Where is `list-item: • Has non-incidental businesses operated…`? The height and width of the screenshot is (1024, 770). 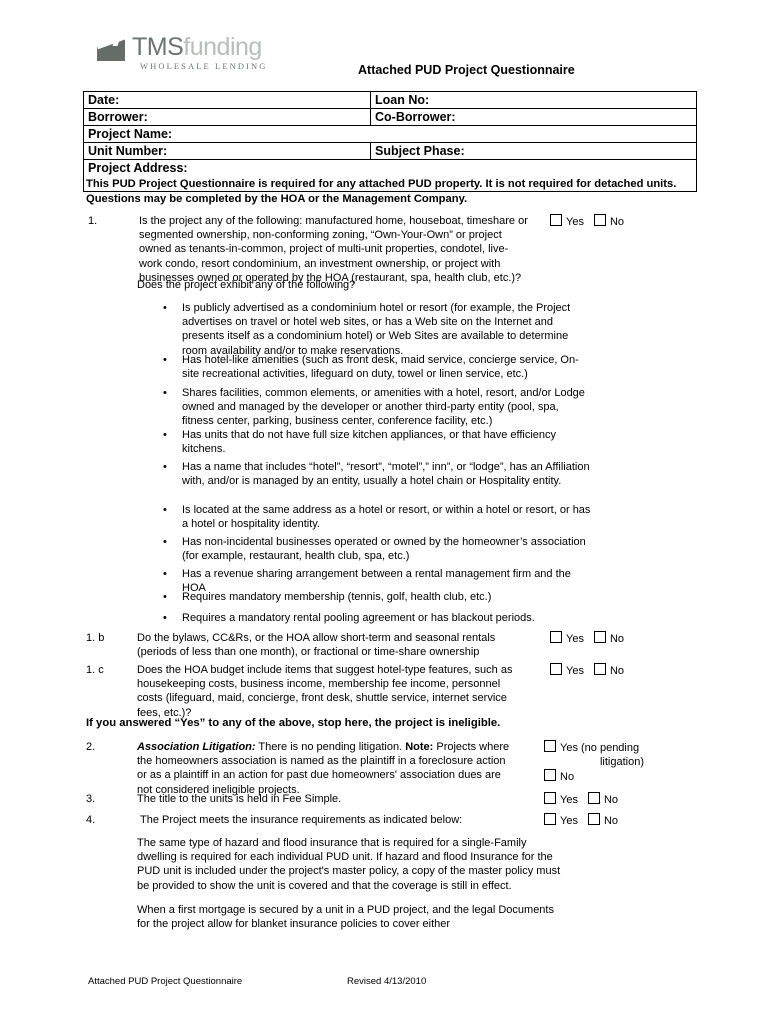 list-item: • Has non-incidental businesses operated… is located at coordinates (378, 549).